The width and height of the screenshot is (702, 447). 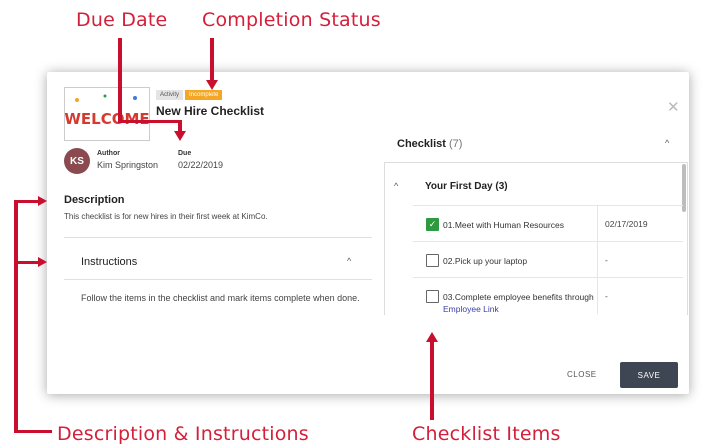 What do you see at coordinates (183, 434) in the screenshot?
I see `annotation-description-instructions: Description & Instructions` at bounding box center [183, 434].